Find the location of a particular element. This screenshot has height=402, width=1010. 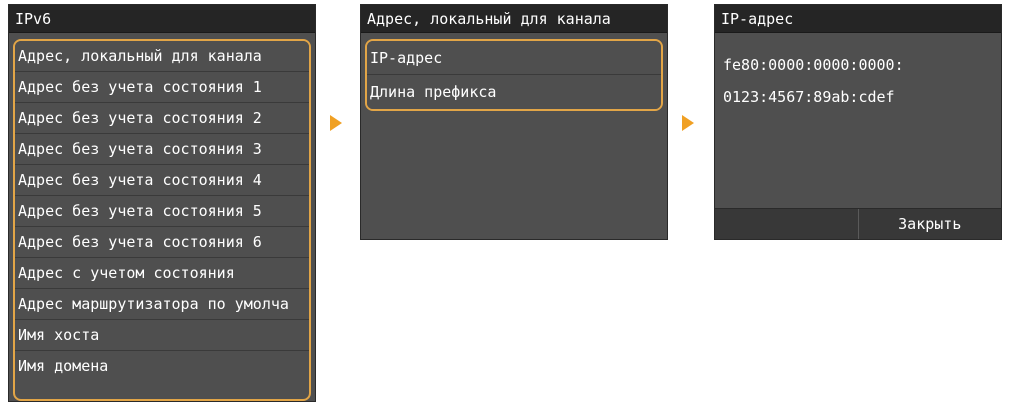

bottom-button-bar: Закрыть is located at coordinates (858, 223).